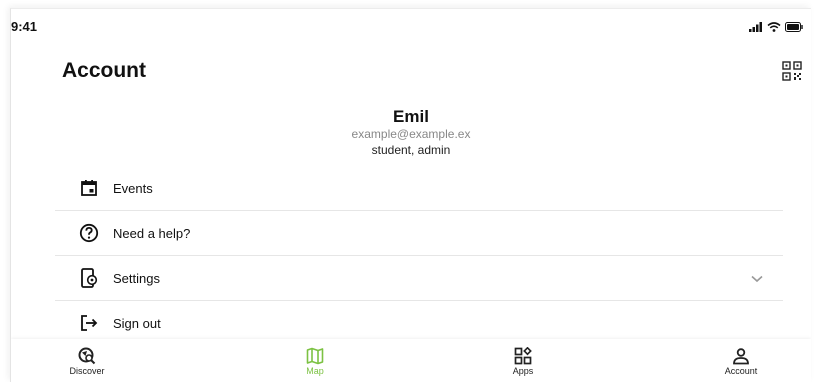 This screenshot has width=815, height=382. I want to click on profile-roles: student, admin, so click(411, 150).